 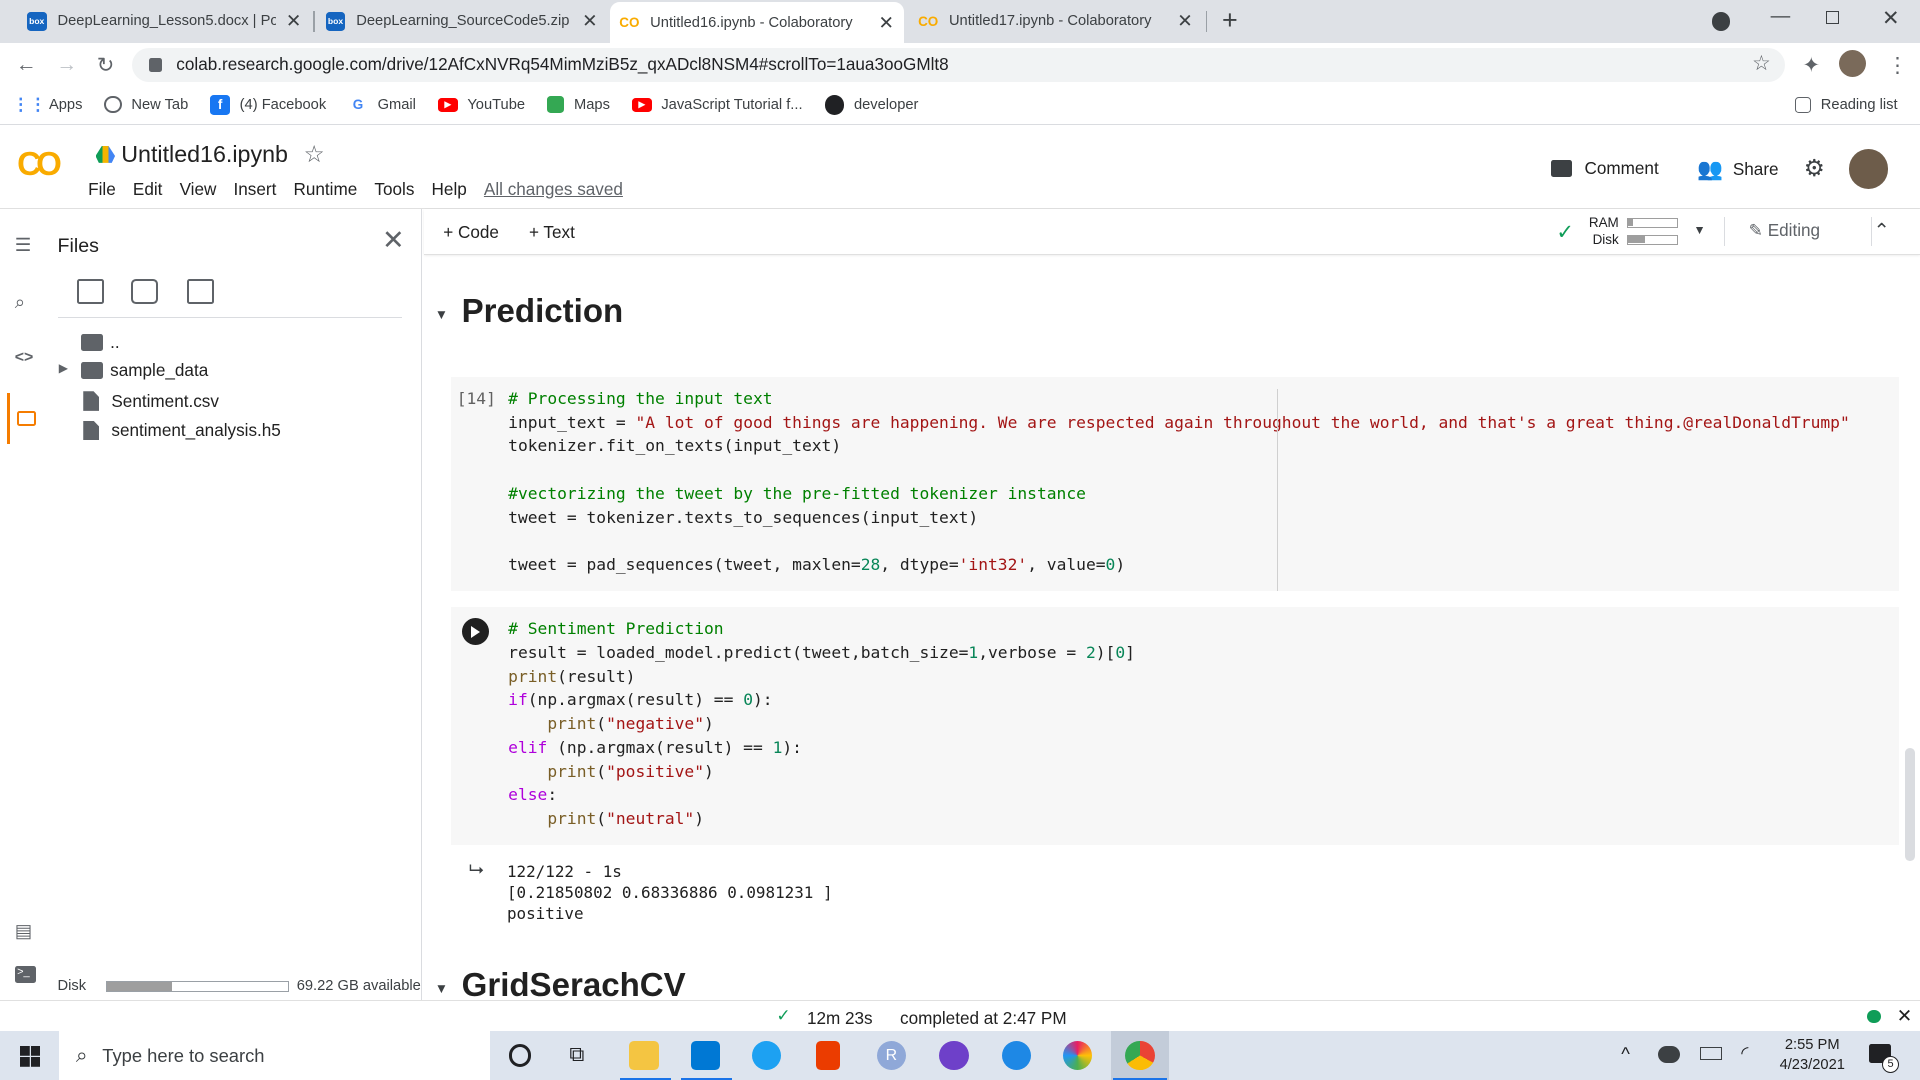 I want to click on new-tab-icon: +, so click(x=1230, y=20).